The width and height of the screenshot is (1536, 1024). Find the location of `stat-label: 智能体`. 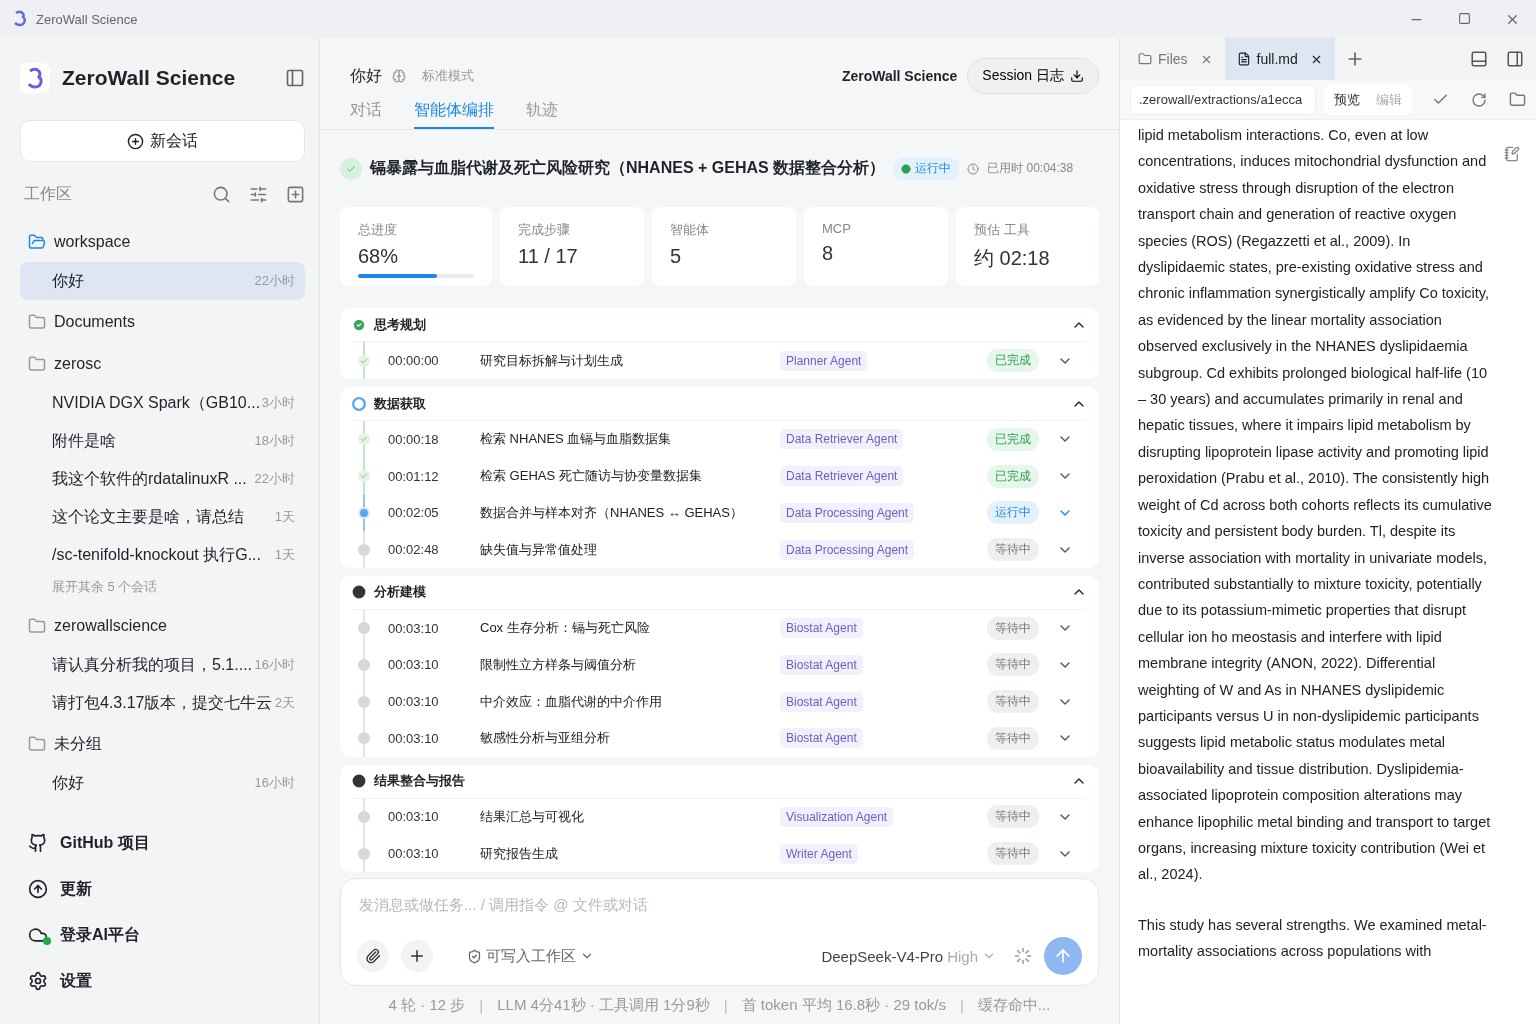

stat-label: 智能体 is located at coordinates (690, 230).